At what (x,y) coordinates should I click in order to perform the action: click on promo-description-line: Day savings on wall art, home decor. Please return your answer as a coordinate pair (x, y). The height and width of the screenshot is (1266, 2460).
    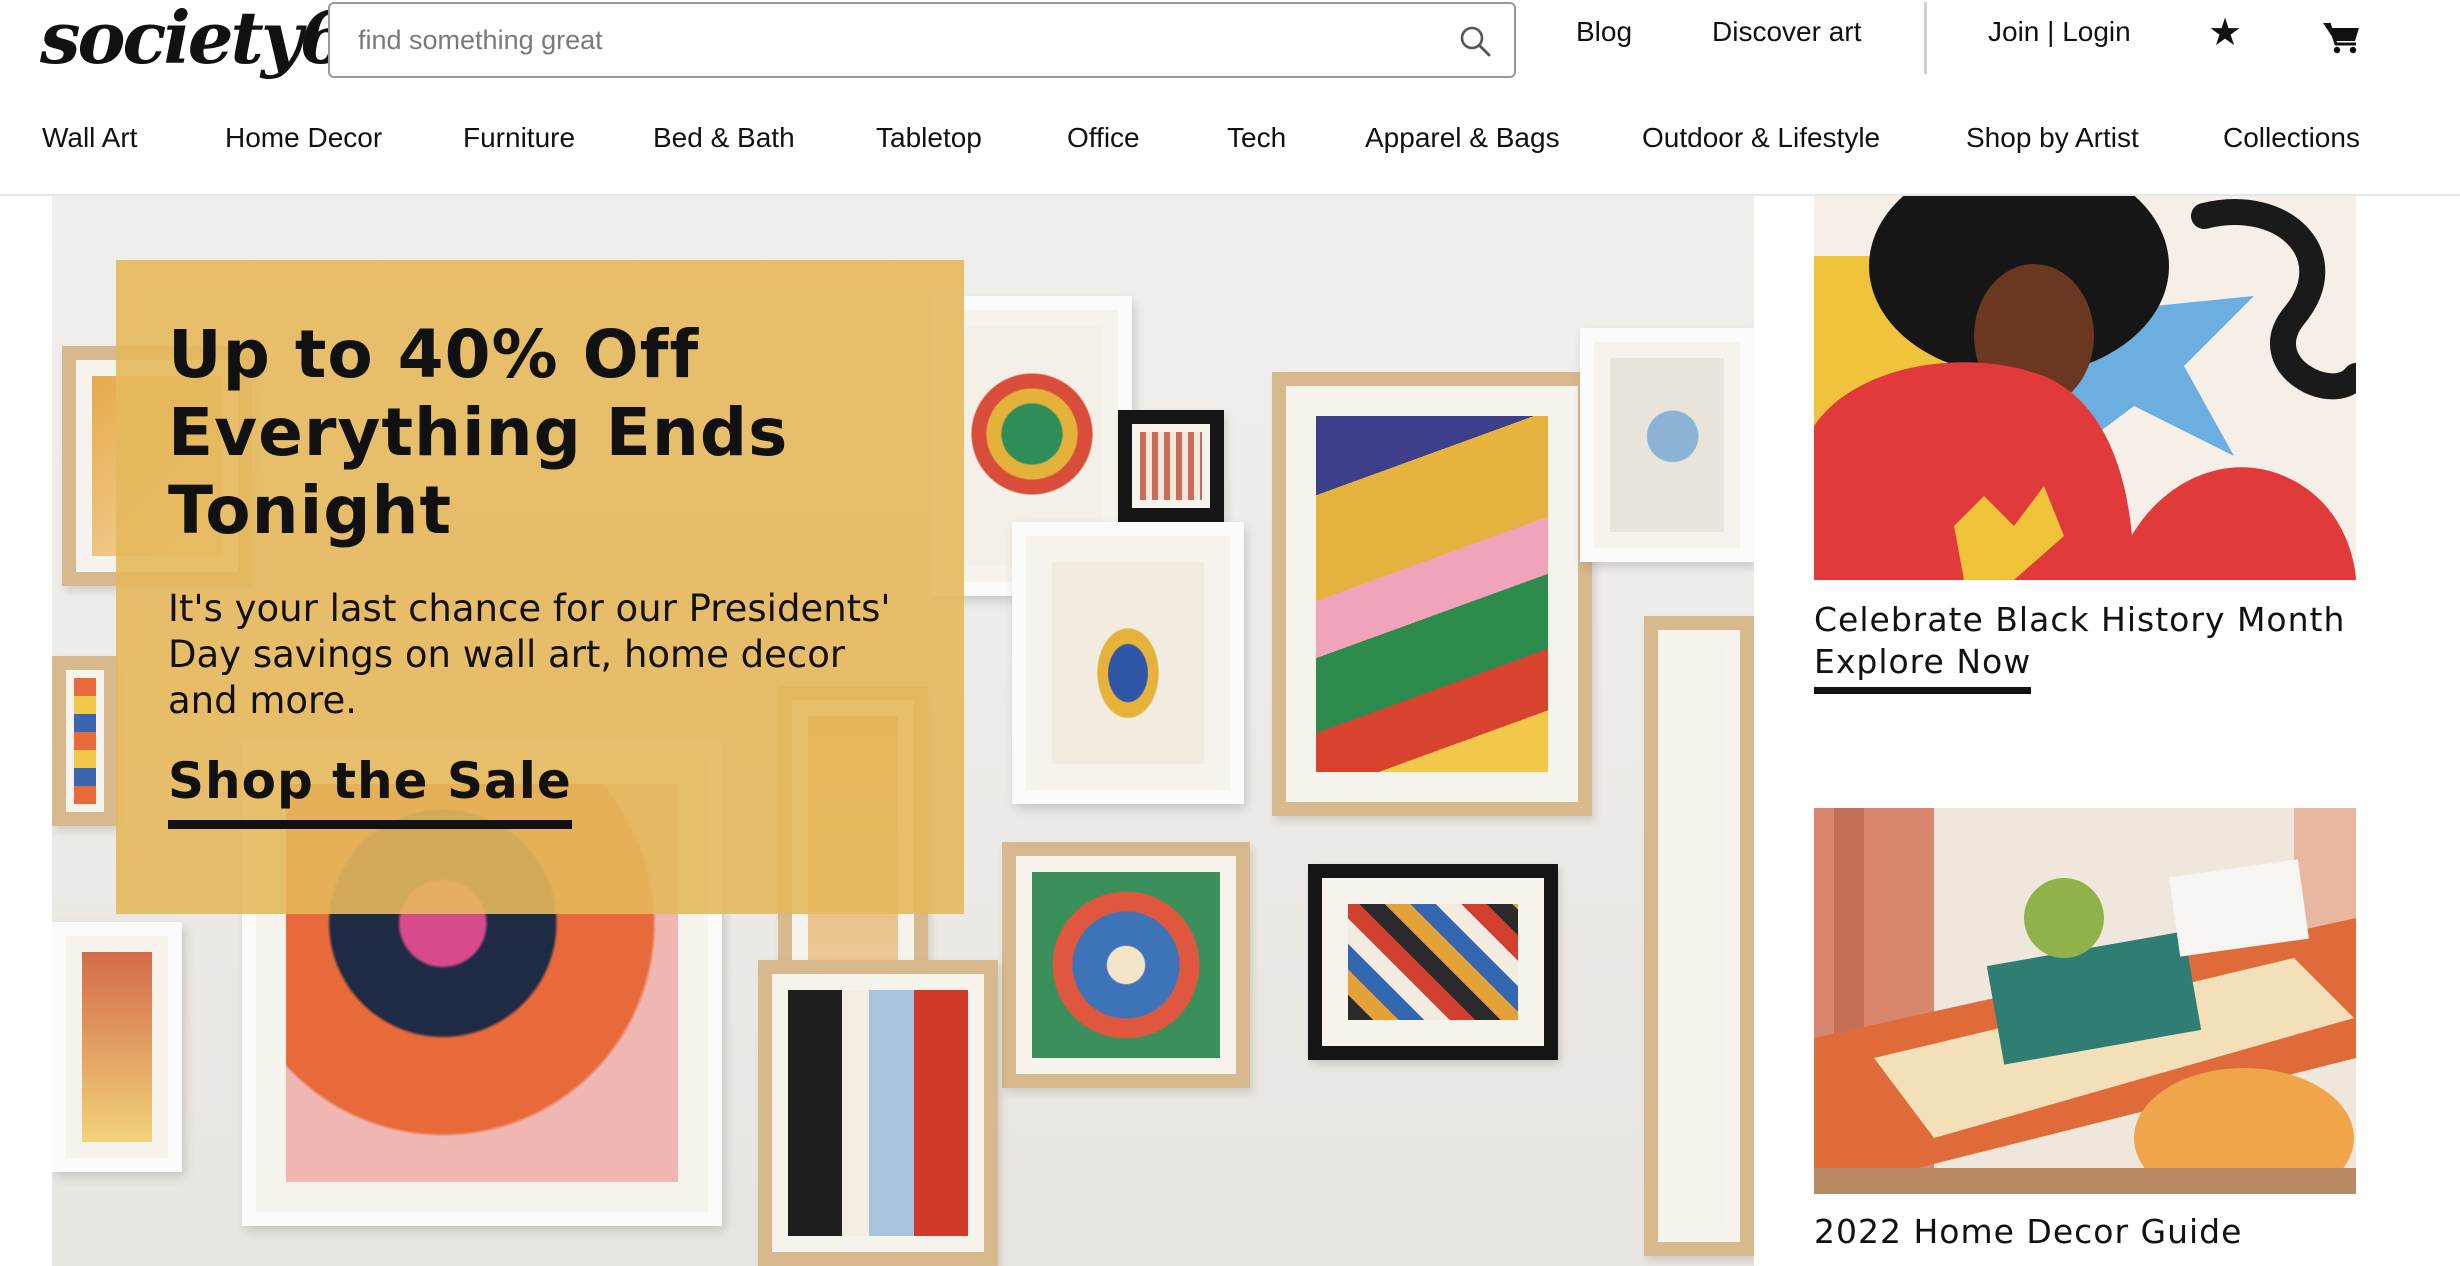
    Looking at the image, I should click on (507, 654).